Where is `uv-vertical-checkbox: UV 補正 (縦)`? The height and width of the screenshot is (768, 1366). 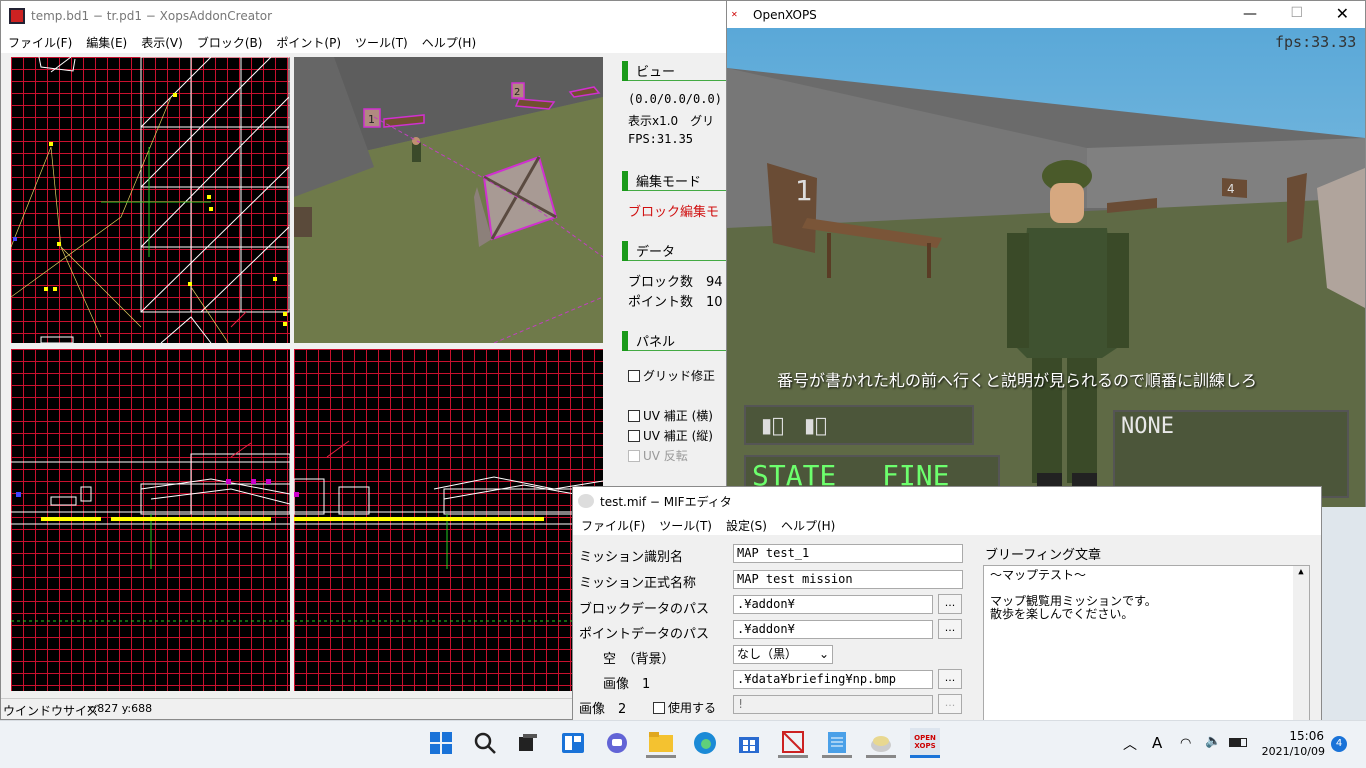 uv-vertical-checkbox: UV 補正 (縦) is located at coordinates (670, 435).